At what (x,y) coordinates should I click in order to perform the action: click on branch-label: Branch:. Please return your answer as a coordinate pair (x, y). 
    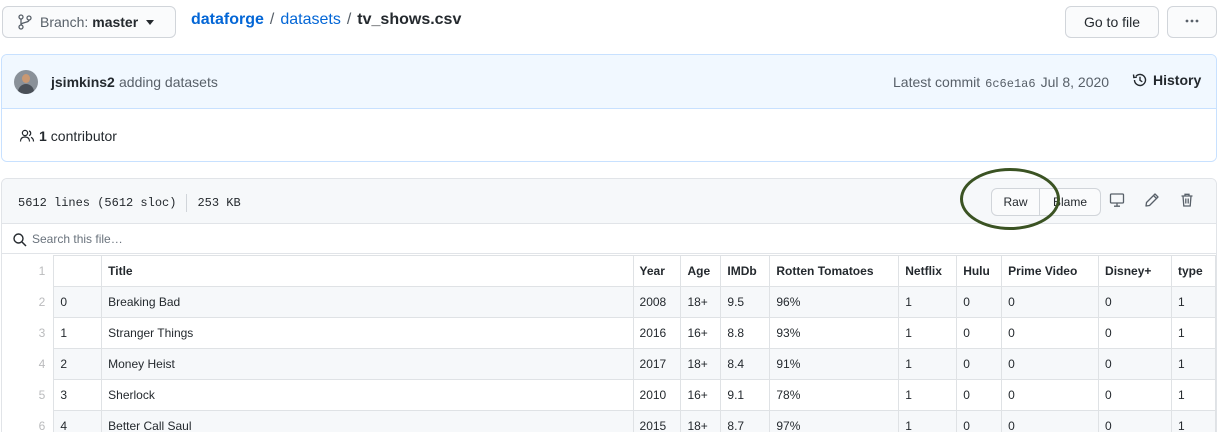
    Looking at the image, I should click on (64, 22).